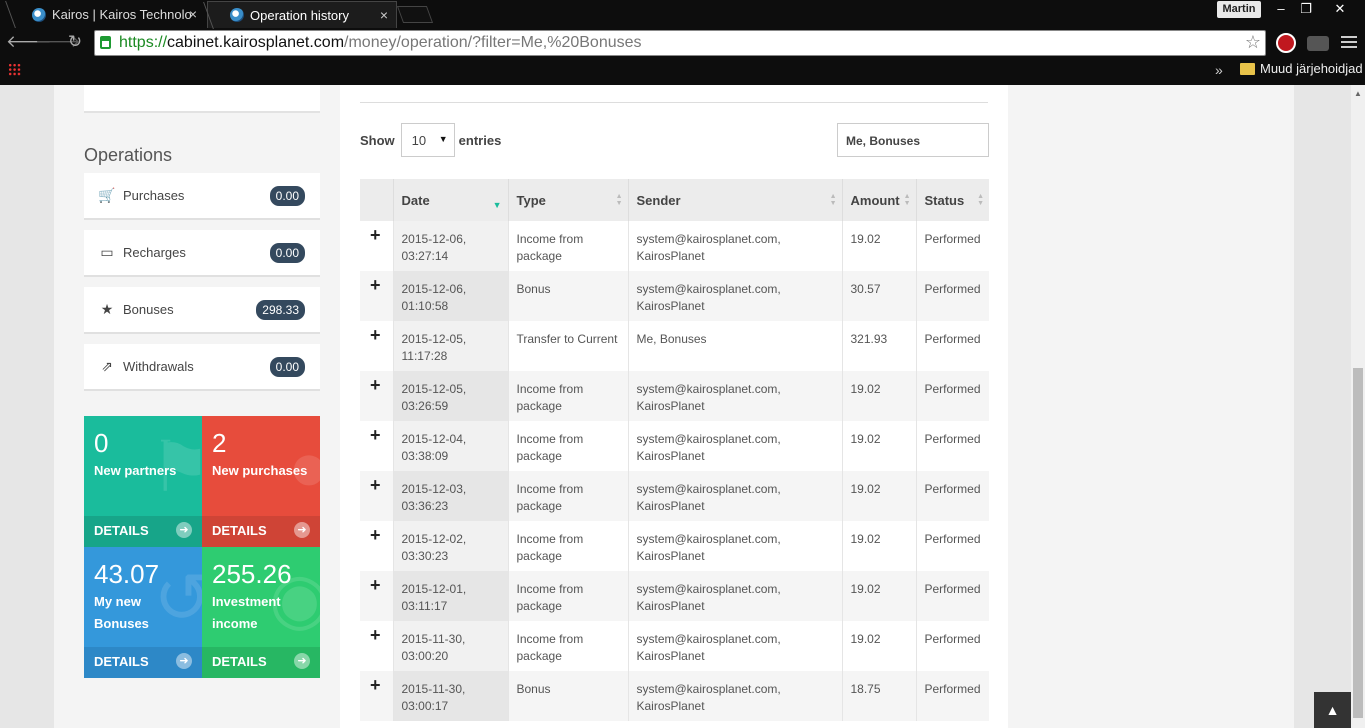 This screenshot has width=1365, height=728. I want to click on bookmarks-overflow-icon: », so click(1219, 70).